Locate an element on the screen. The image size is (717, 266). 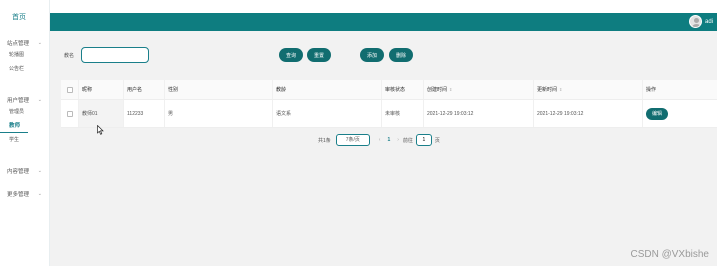
menu-title-more: 更多管理 ⌄ is located at coordinates (25, 194).